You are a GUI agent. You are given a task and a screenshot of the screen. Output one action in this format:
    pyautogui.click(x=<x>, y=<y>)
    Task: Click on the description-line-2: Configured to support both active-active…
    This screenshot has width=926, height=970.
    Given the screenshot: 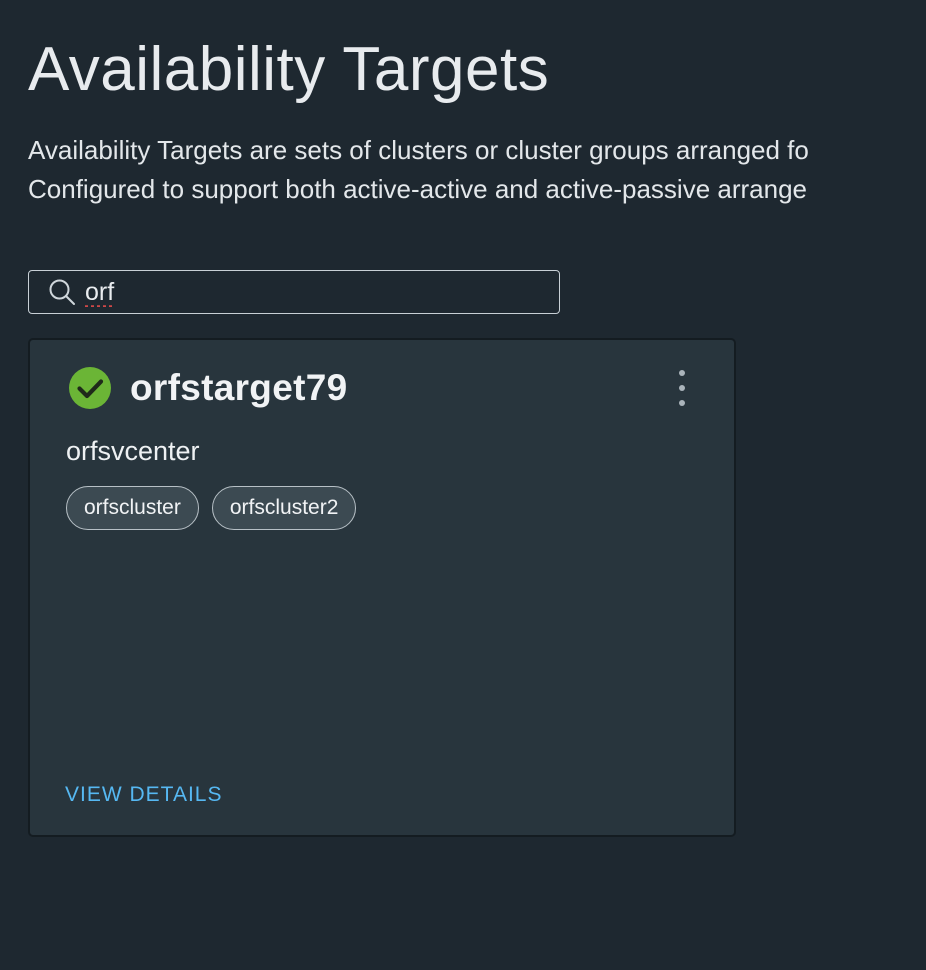 What is the action you would take?
    pyautogui.click(x=417, y=189)
    